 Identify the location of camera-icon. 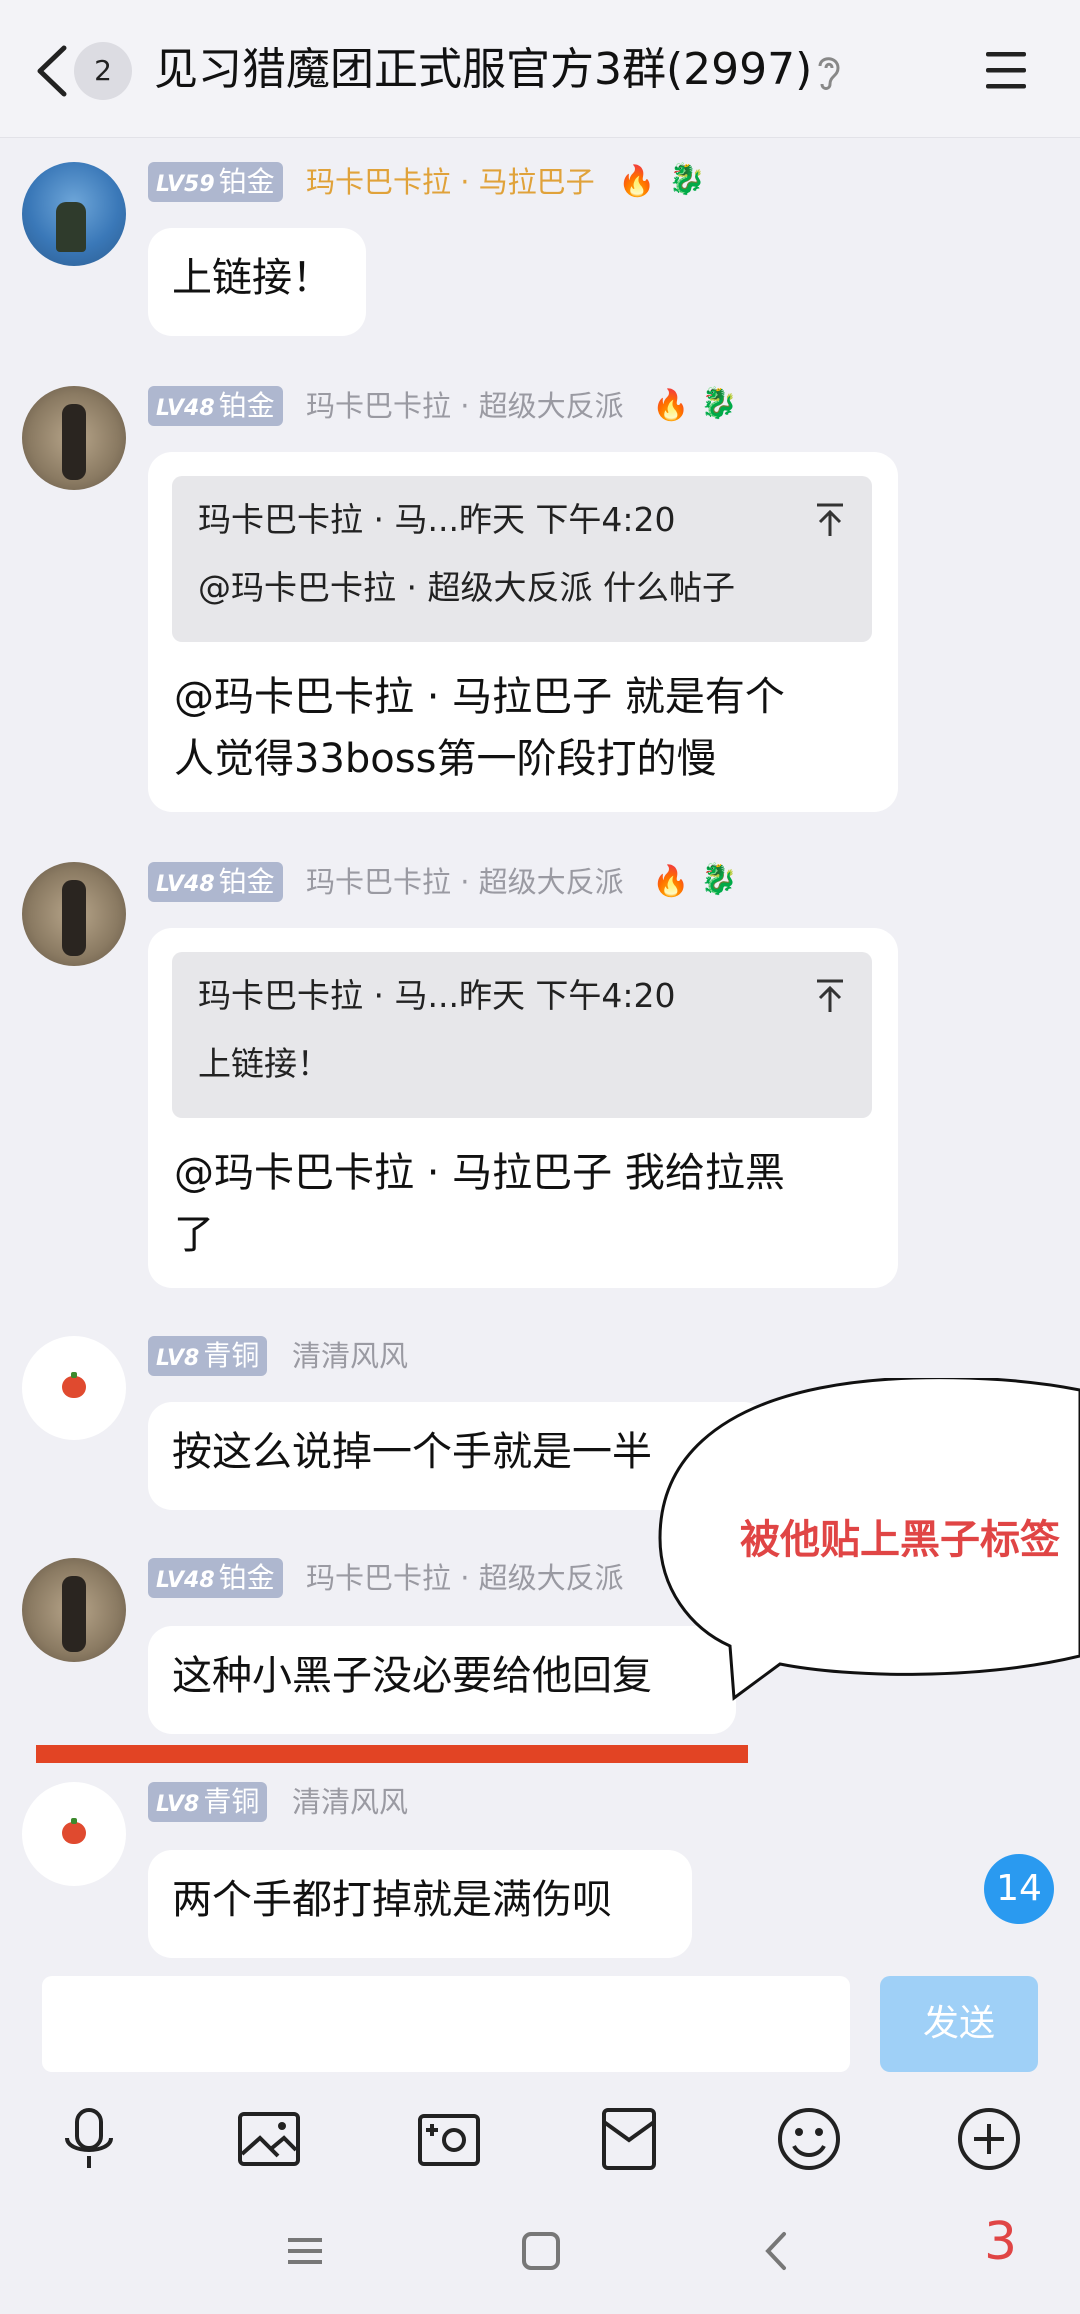
(449, 2139).